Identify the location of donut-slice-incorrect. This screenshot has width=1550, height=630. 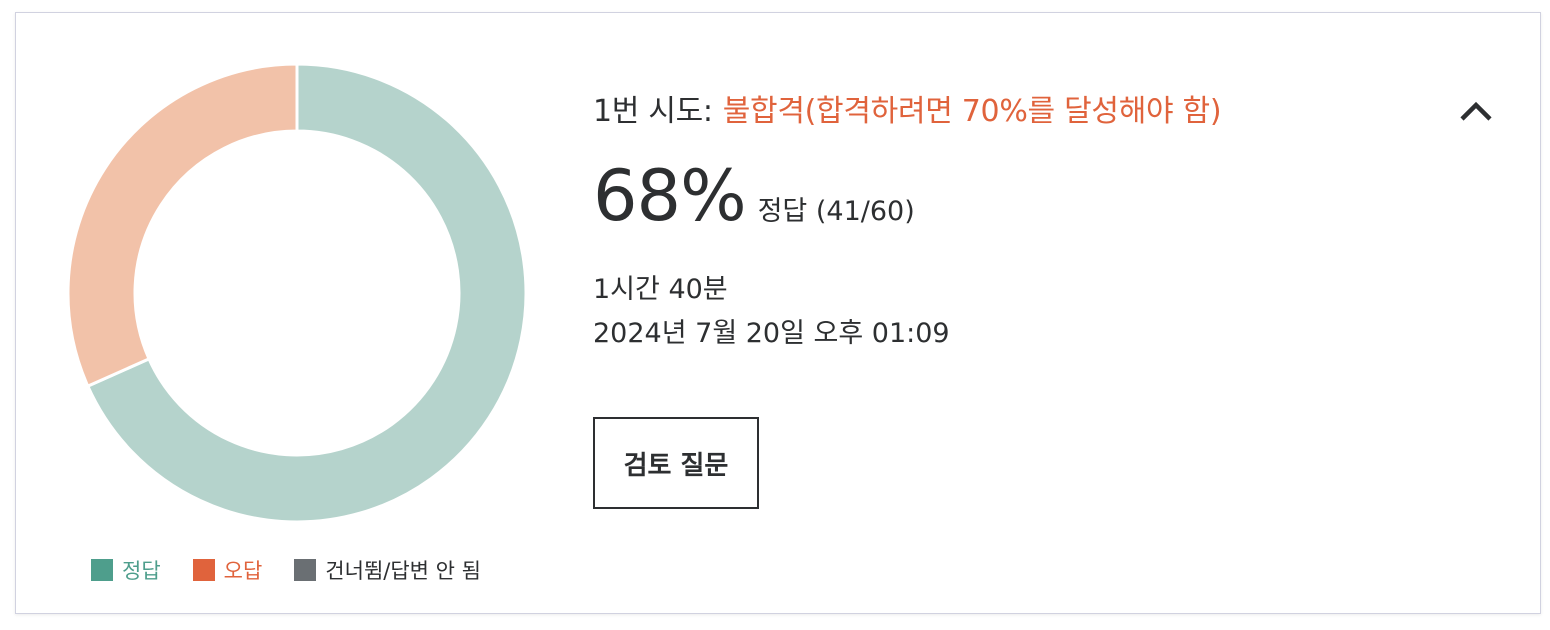
(183, 226).